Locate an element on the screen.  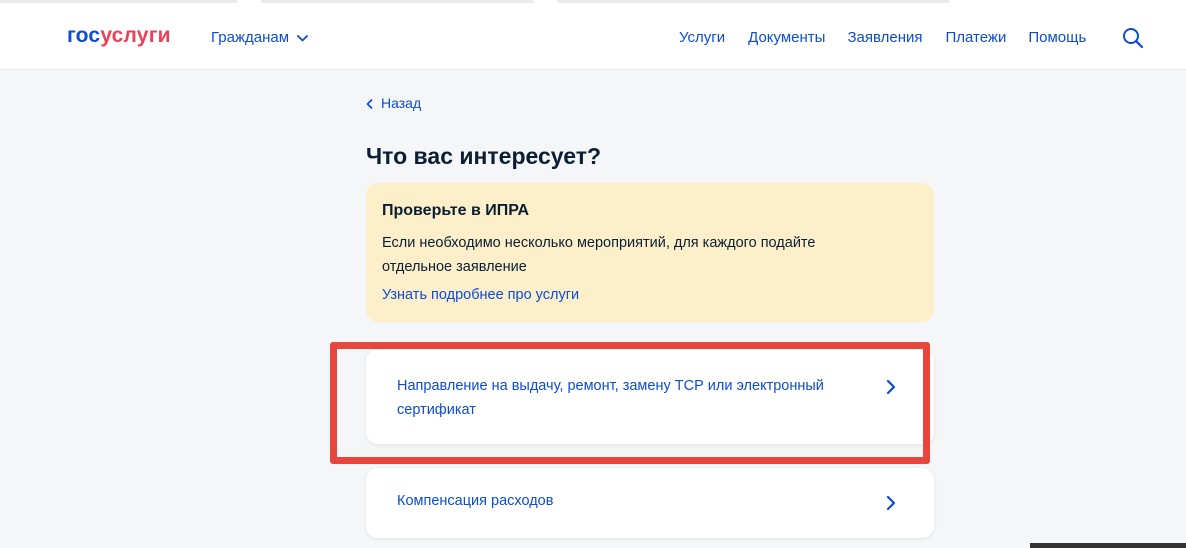
nav-services: Услуги is located at coordinates (702, 38).